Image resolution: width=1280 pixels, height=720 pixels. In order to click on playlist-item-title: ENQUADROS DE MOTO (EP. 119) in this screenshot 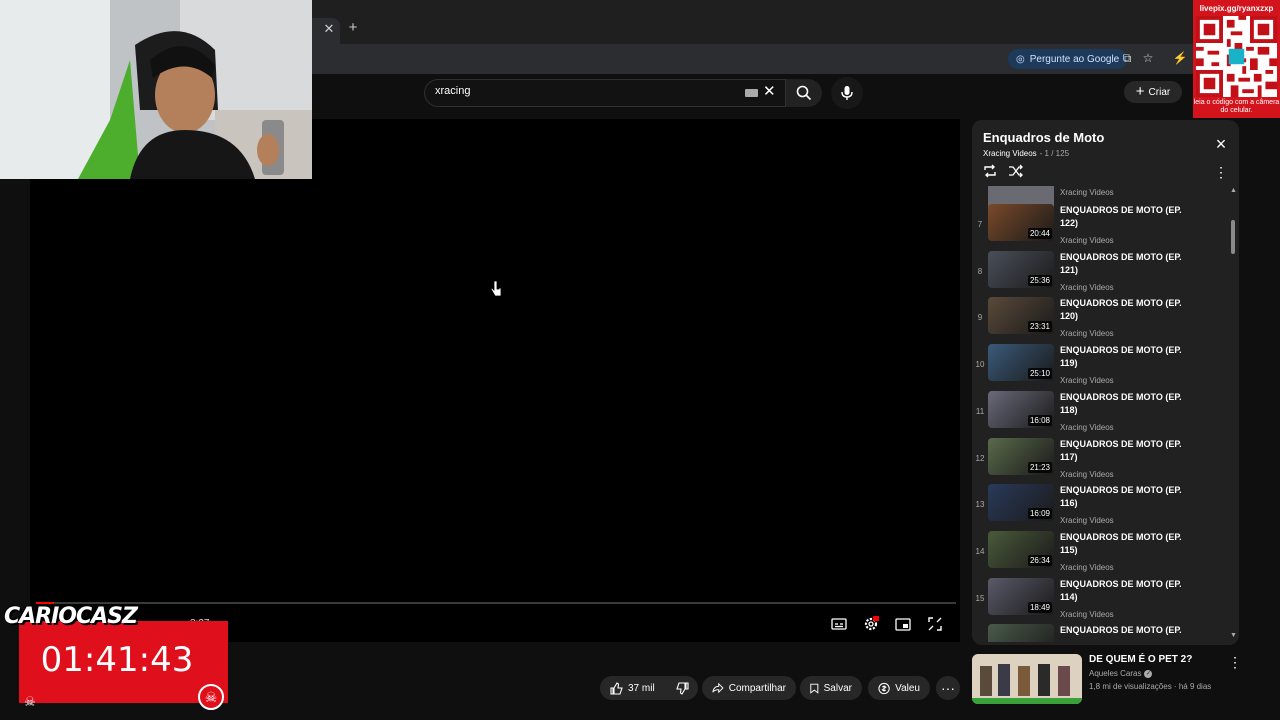, I will do `click(1121, 357)`.